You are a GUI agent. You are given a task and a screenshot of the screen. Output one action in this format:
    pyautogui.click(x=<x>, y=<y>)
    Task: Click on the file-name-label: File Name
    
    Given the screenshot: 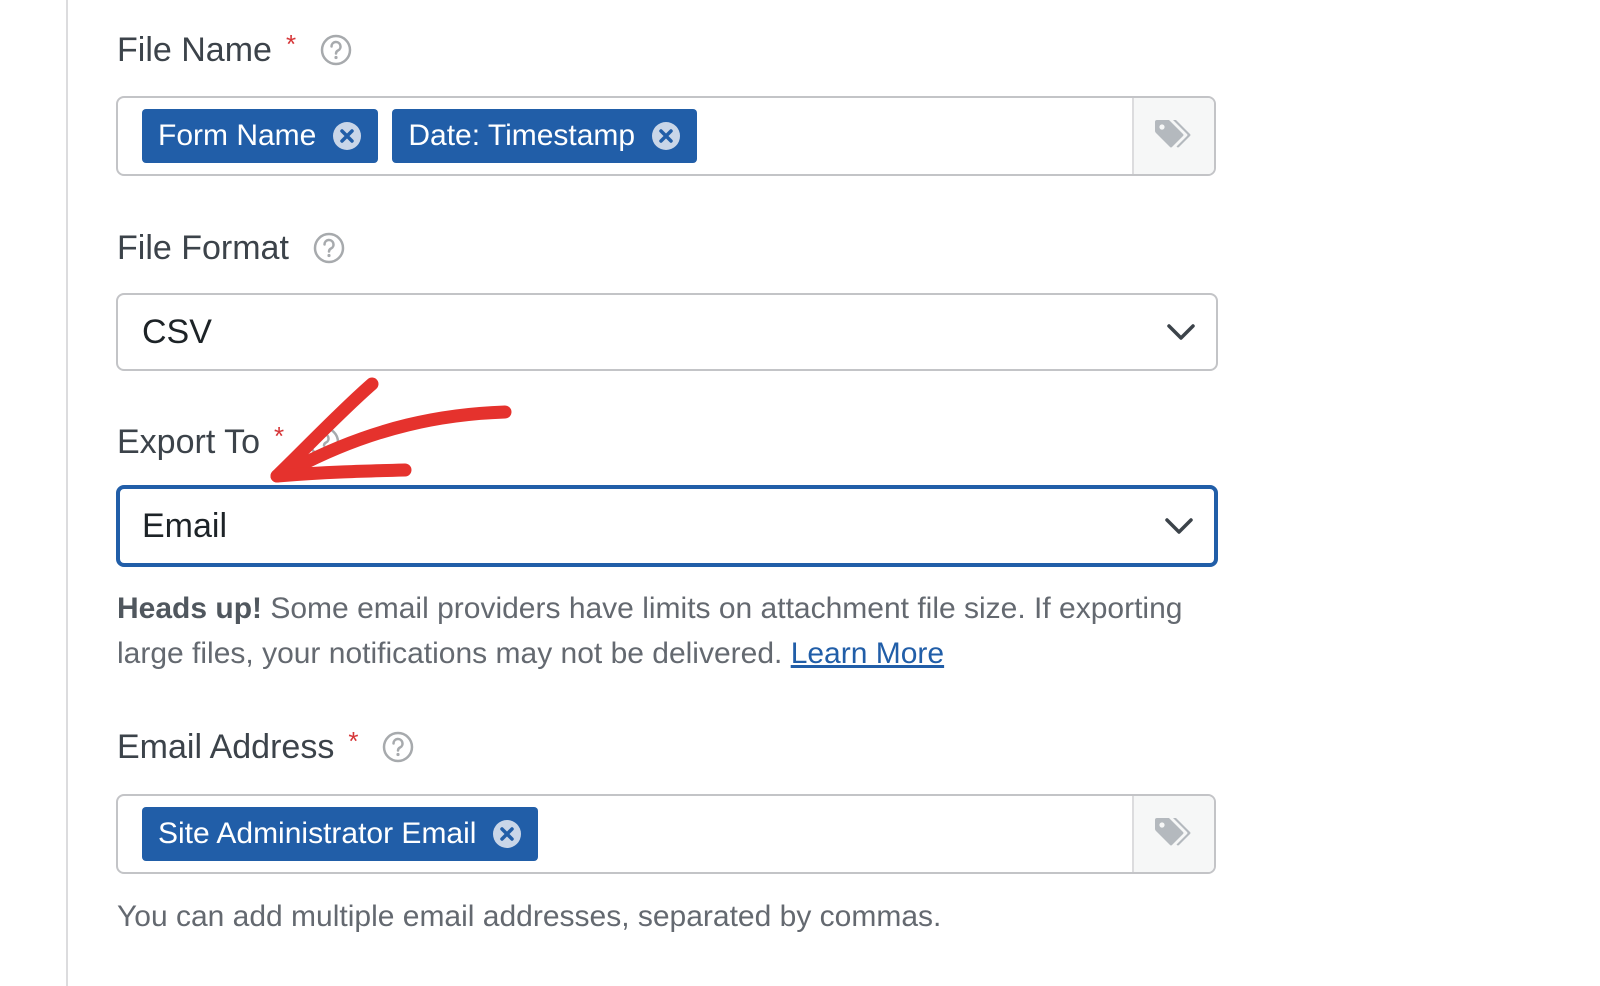 What is the action you would take?
    pyautogui.click(x=194, y=49)
    